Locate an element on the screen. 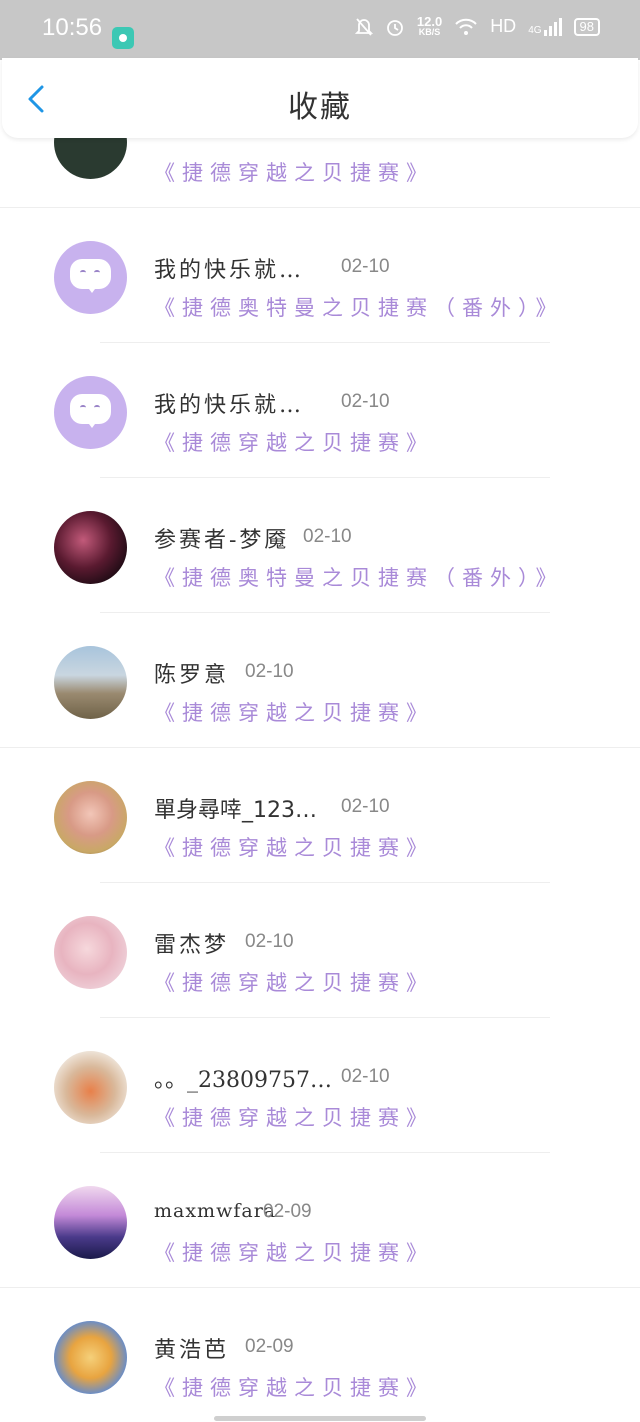  list-item: 我的快乐就… 02-10 《捷德穿越之贝捷赛》 is located at coordinates (320, 410).